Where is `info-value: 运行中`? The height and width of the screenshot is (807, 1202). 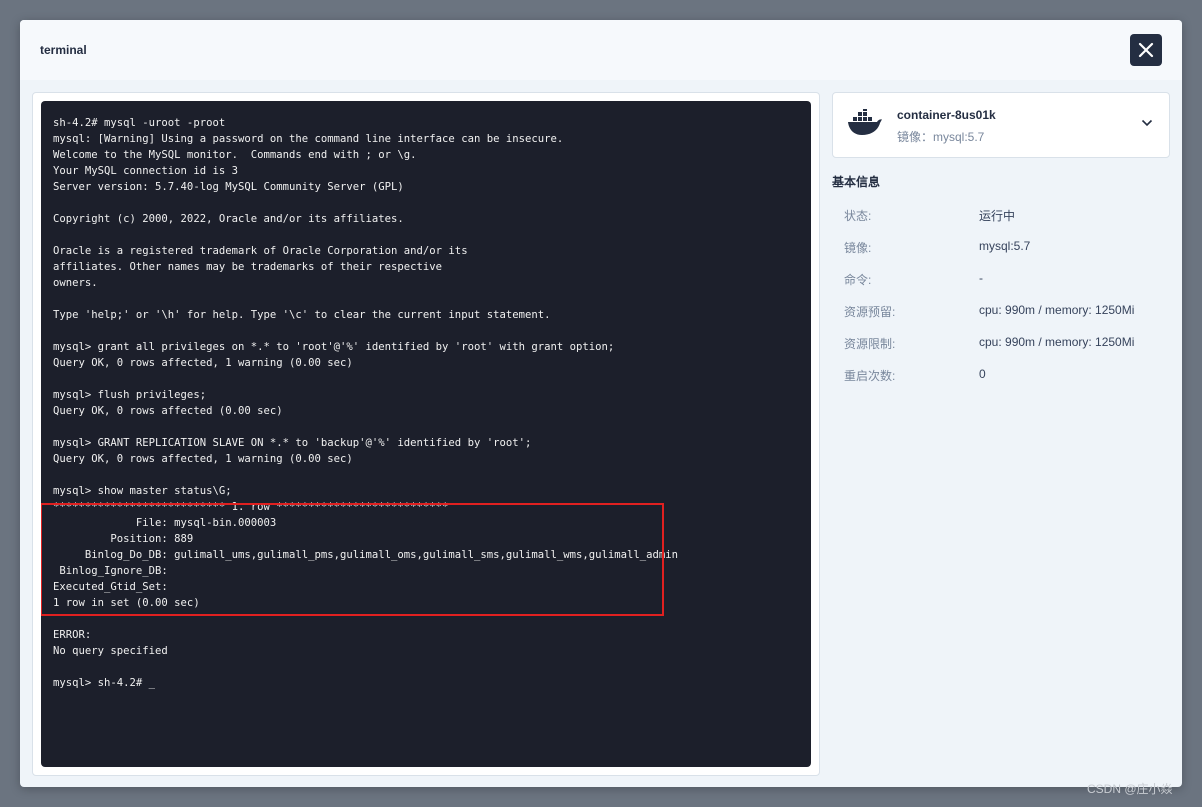
info-value: 运行中 is located at coordinates (997, 216).